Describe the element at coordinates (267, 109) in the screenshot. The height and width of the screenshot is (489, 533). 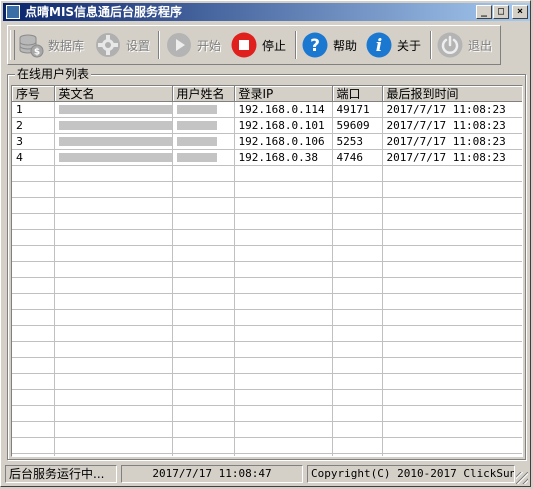
I see `table-row: 1 192.168.0.114 49171 2017/7/17 11:08:23` at that location.